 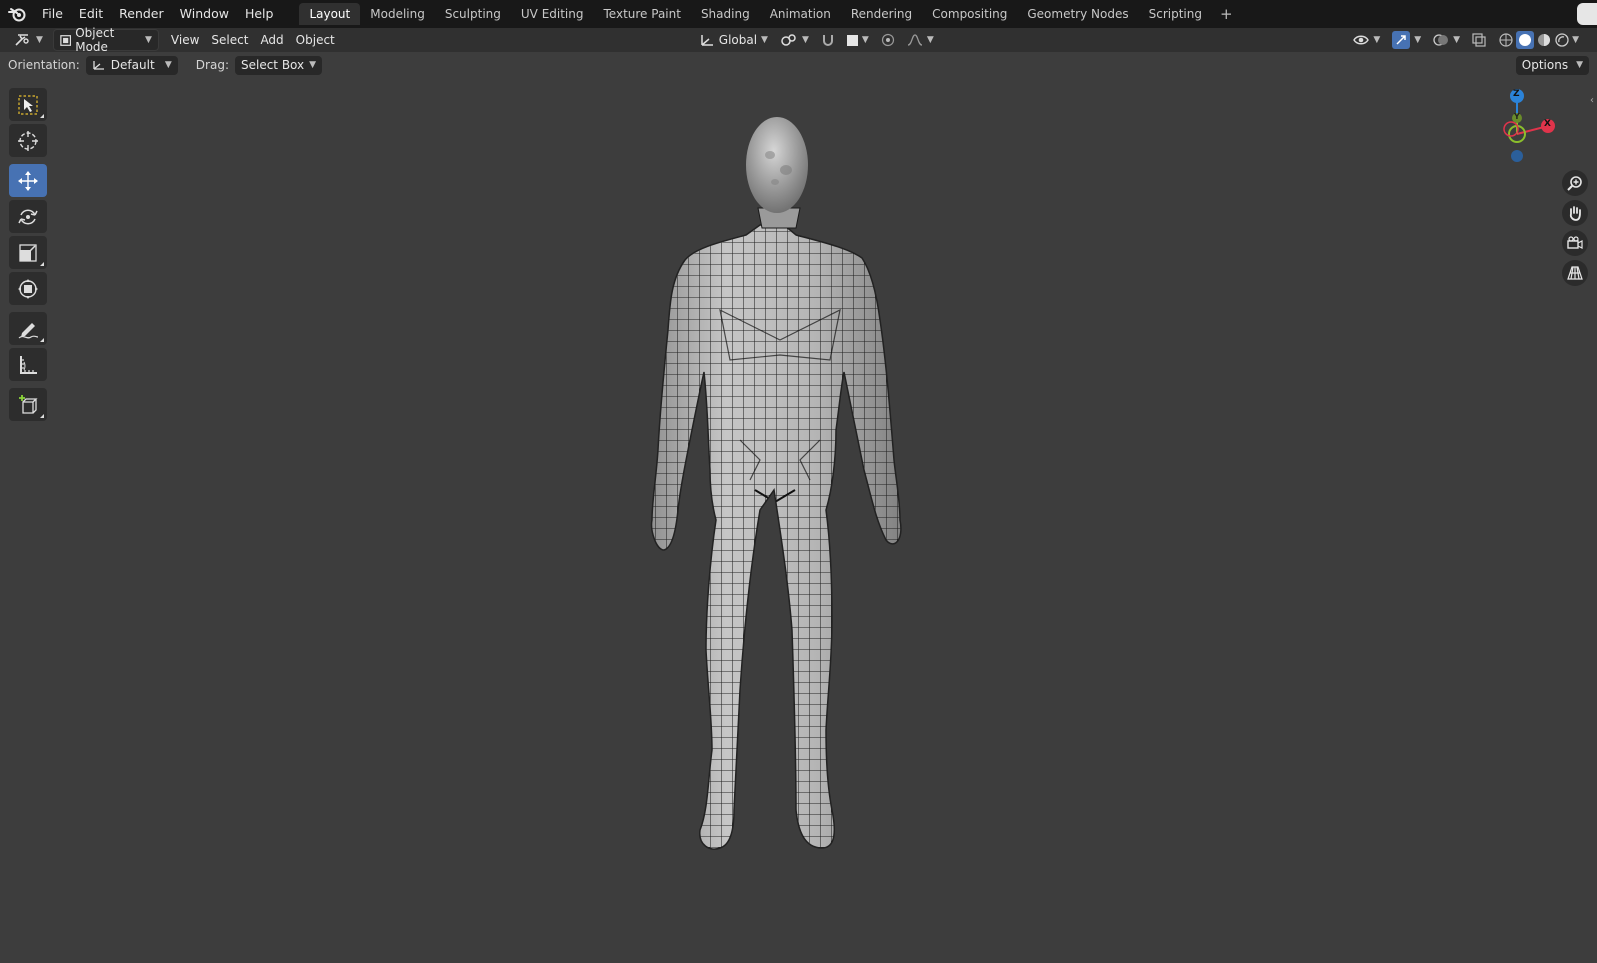 I want to click on neg-x-axis-icon, so click(x=1511, y=129).